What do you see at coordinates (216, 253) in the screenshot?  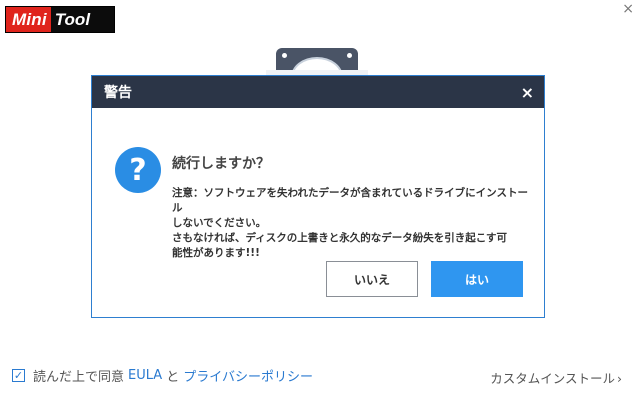 I see `message-line: 能性があります!!!` at bounding box center [216, 253].